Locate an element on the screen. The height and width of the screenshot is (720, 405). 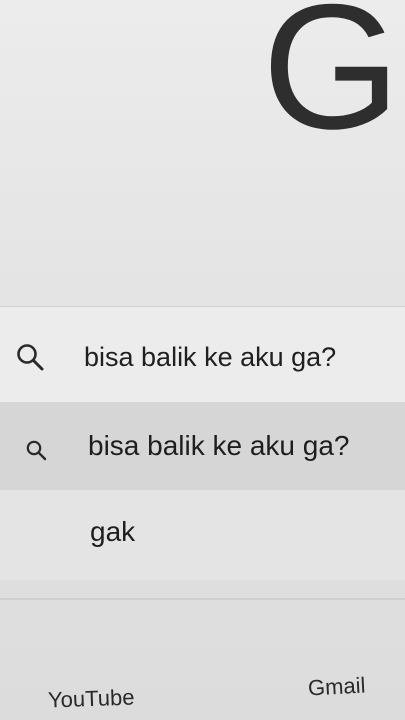
search-input-wrap is located at coordinates (202, 356).